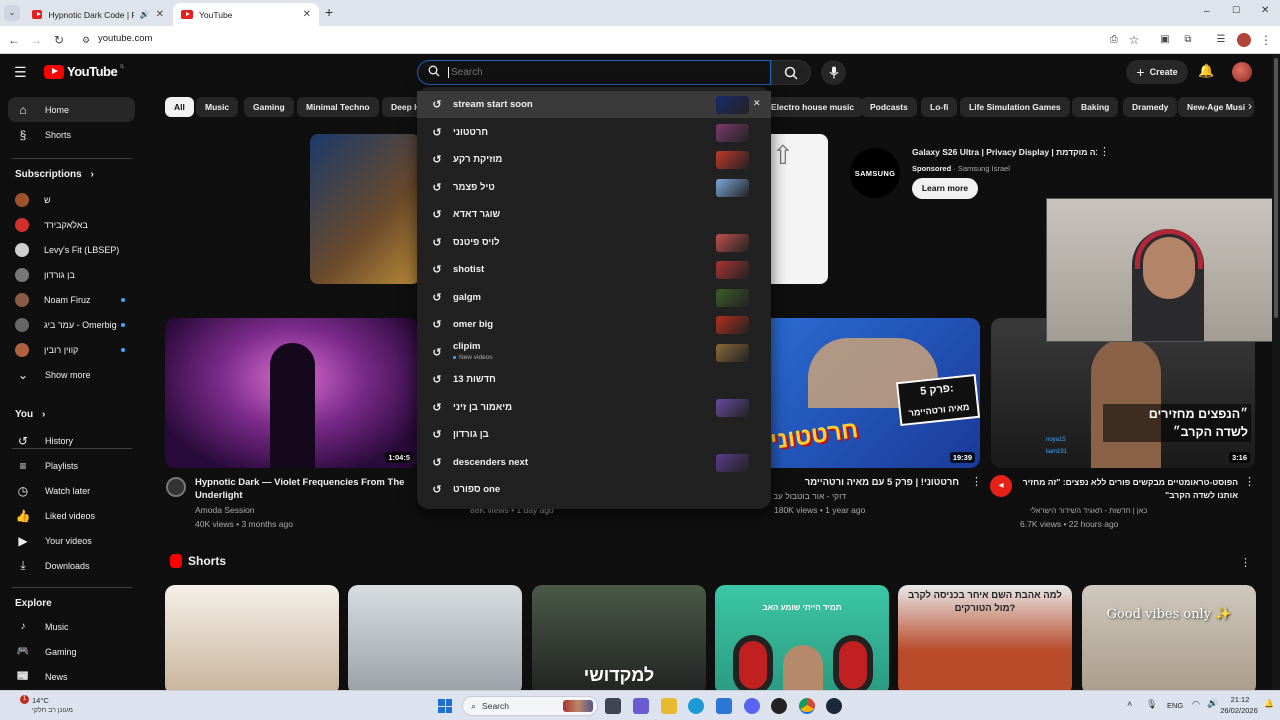  Describe the element at coordinates (594, 159) in the screenshot. I see `search-suggestion: ↺ מוזיקת רקע` at that location.